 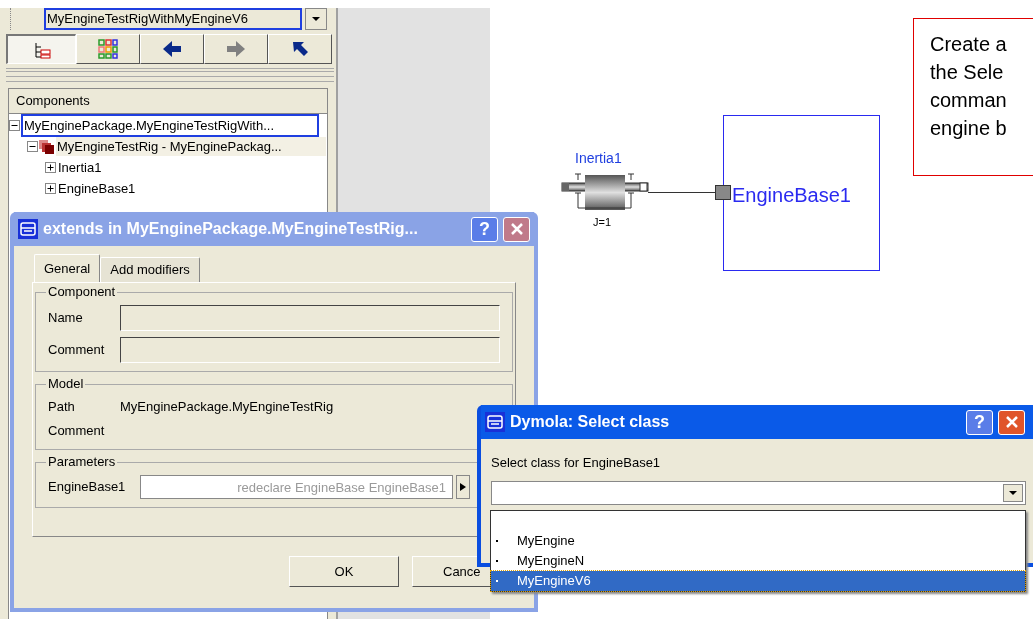 What do you see at coordinates (758, 581) in the screenshot?
I see `list-option: MyEngineV6` at bounding box center [758, 581].